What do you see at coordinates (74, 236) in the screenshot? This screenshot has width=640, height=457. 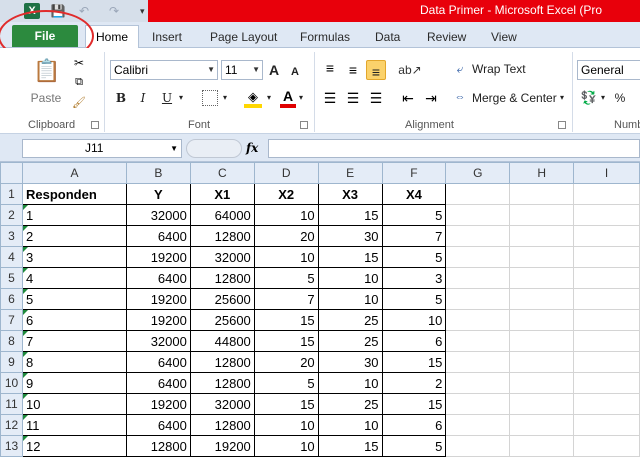 I see `cell: 2` at bounding box center [74, 236].